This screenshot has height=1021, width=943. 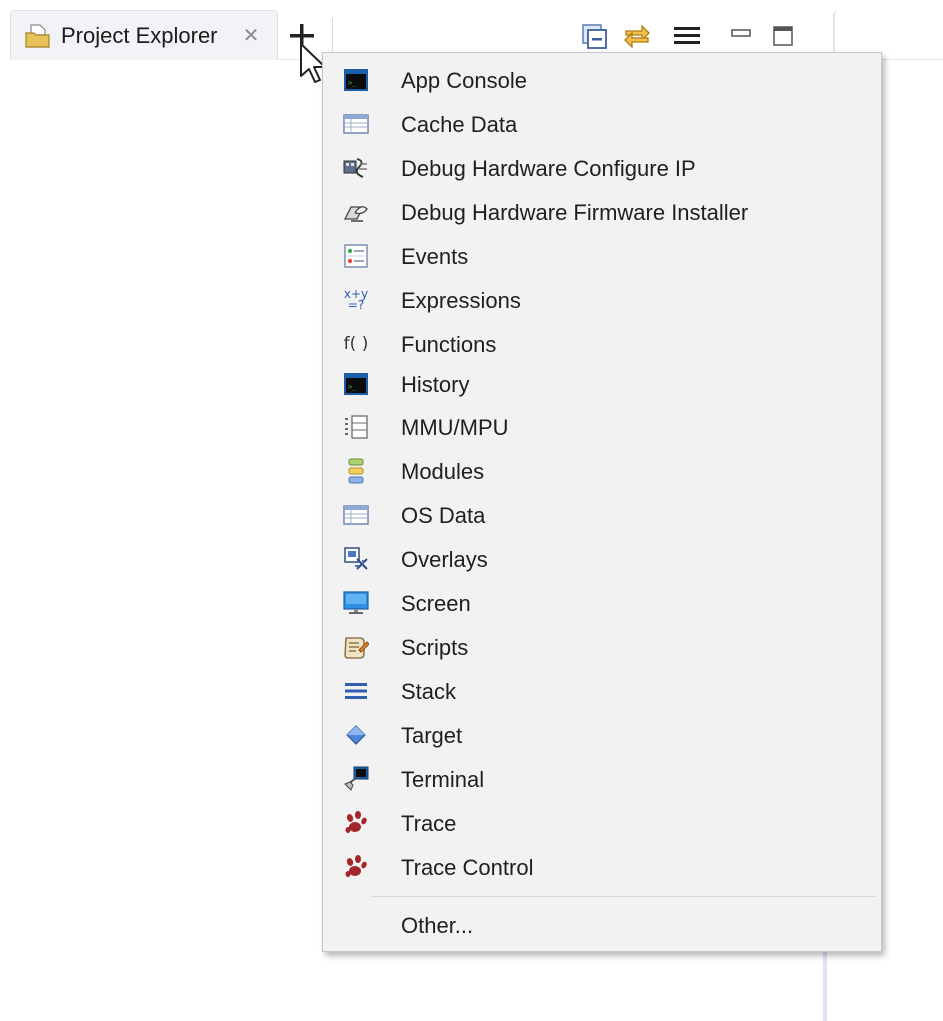 What do you see at coordinates (602, 300) in the screenshot?
I see `menu-item-expressions: x+y =? Expressions` at bounding box center [602, 300].